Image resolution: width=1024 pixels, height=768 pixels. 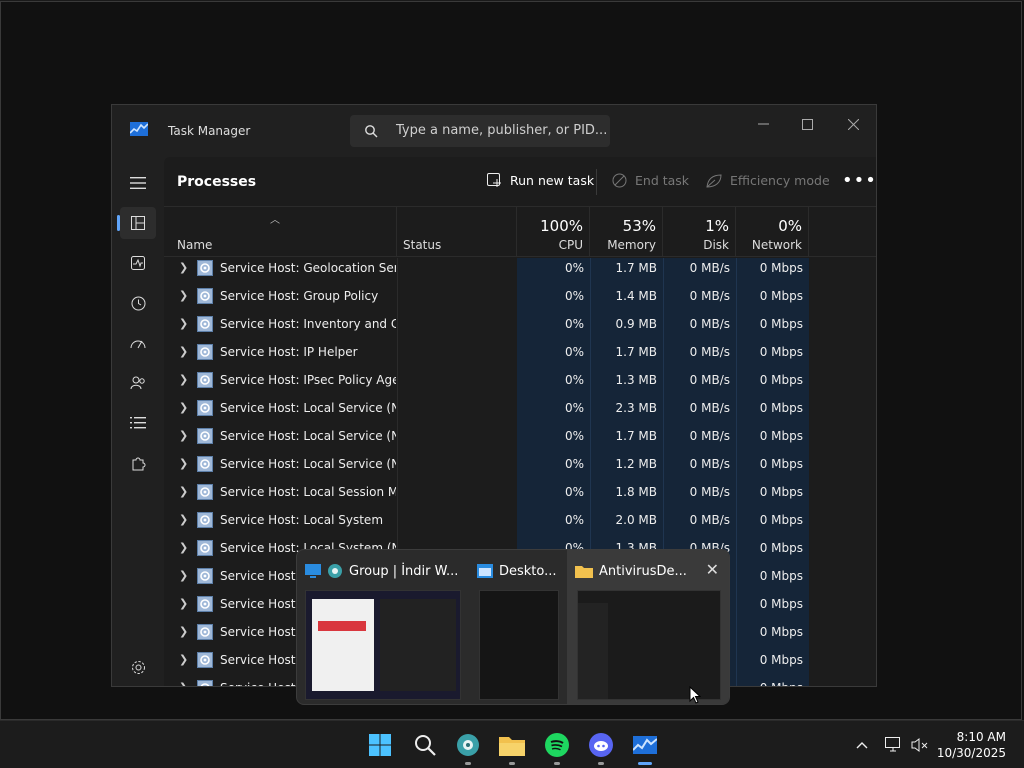 I want to click on sidebar-item-users, so click(x=138, y=383).